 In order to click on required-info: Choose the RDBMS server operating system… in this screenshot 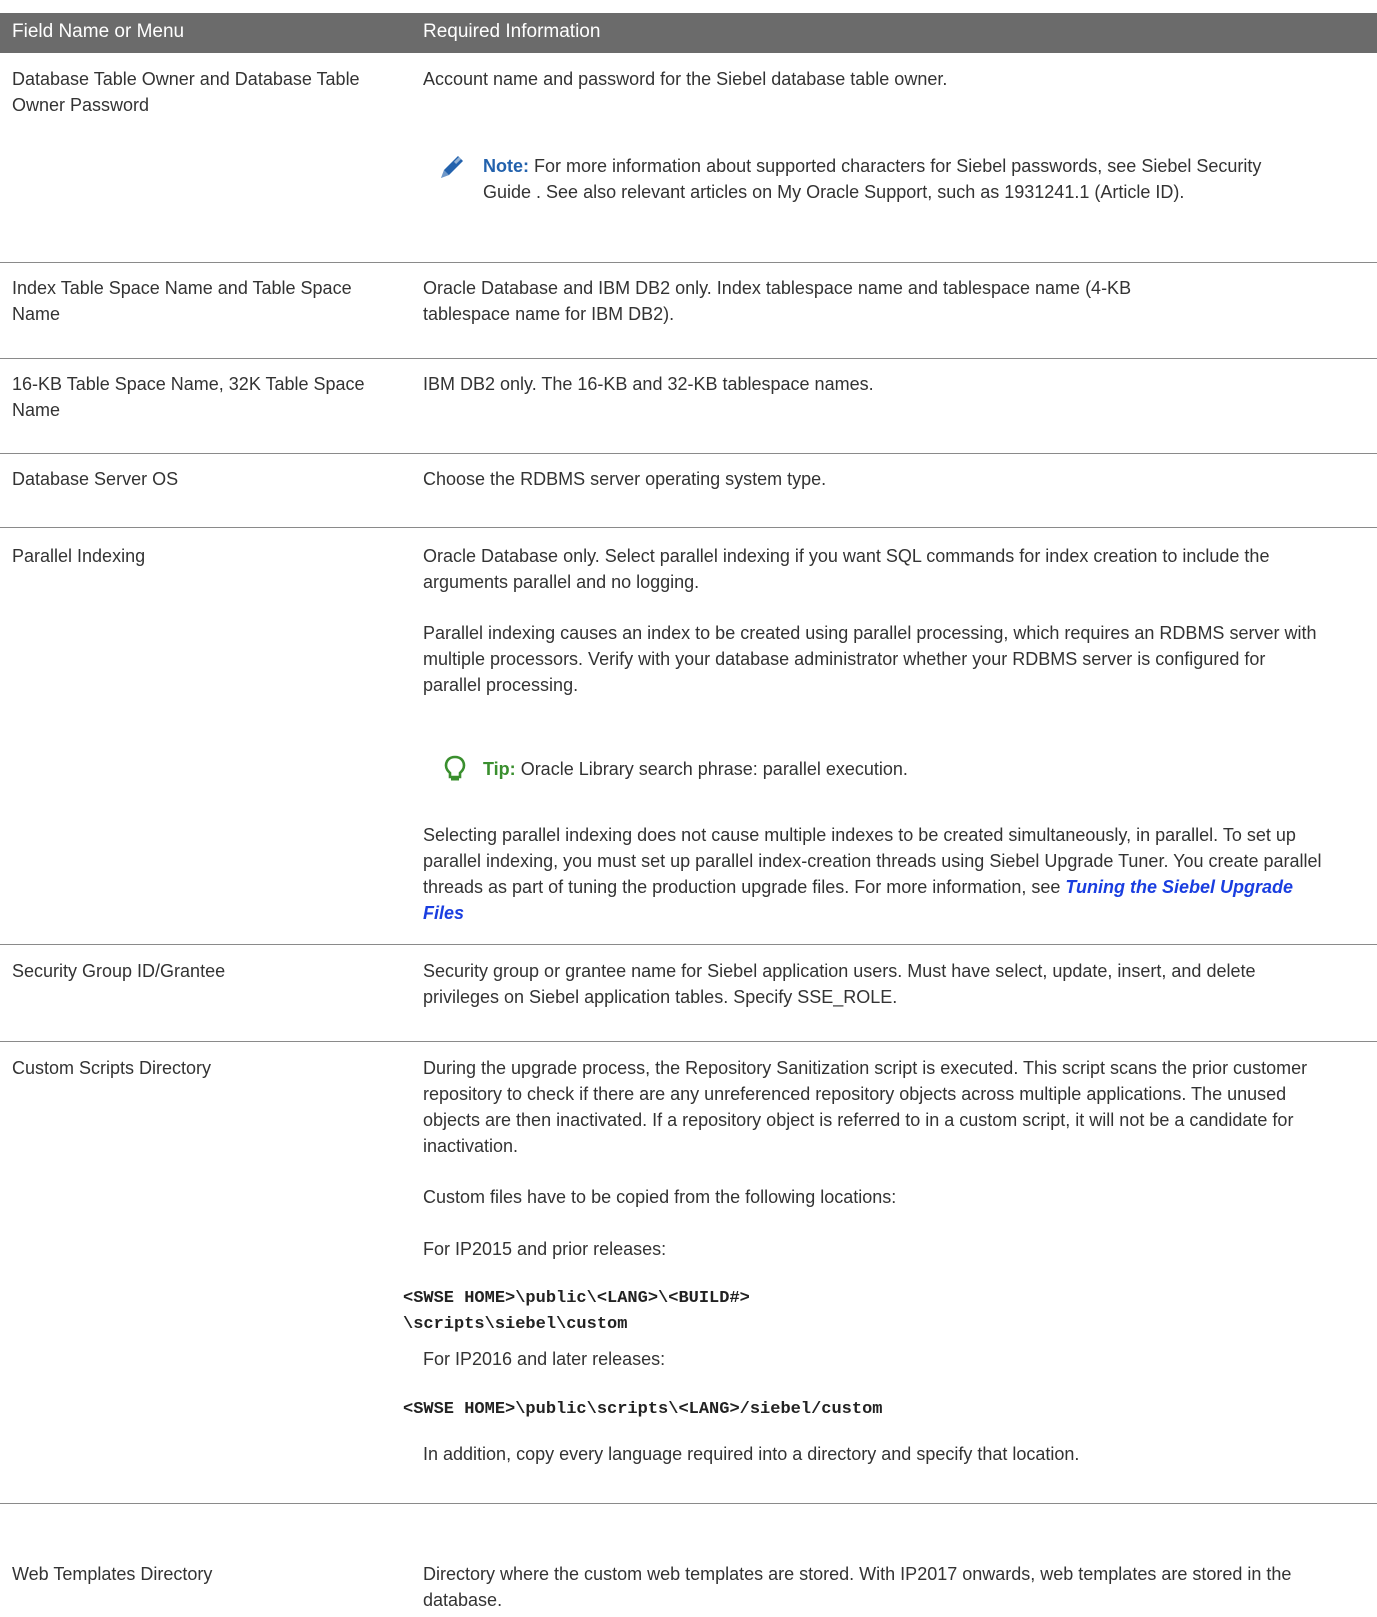, I will do `click(625, 479)`.